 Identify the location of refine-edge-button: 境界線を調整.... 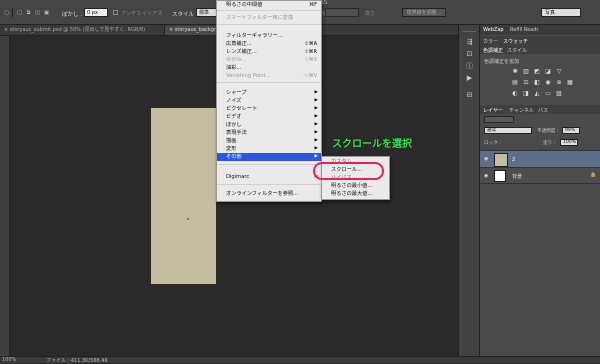
(424, 12).